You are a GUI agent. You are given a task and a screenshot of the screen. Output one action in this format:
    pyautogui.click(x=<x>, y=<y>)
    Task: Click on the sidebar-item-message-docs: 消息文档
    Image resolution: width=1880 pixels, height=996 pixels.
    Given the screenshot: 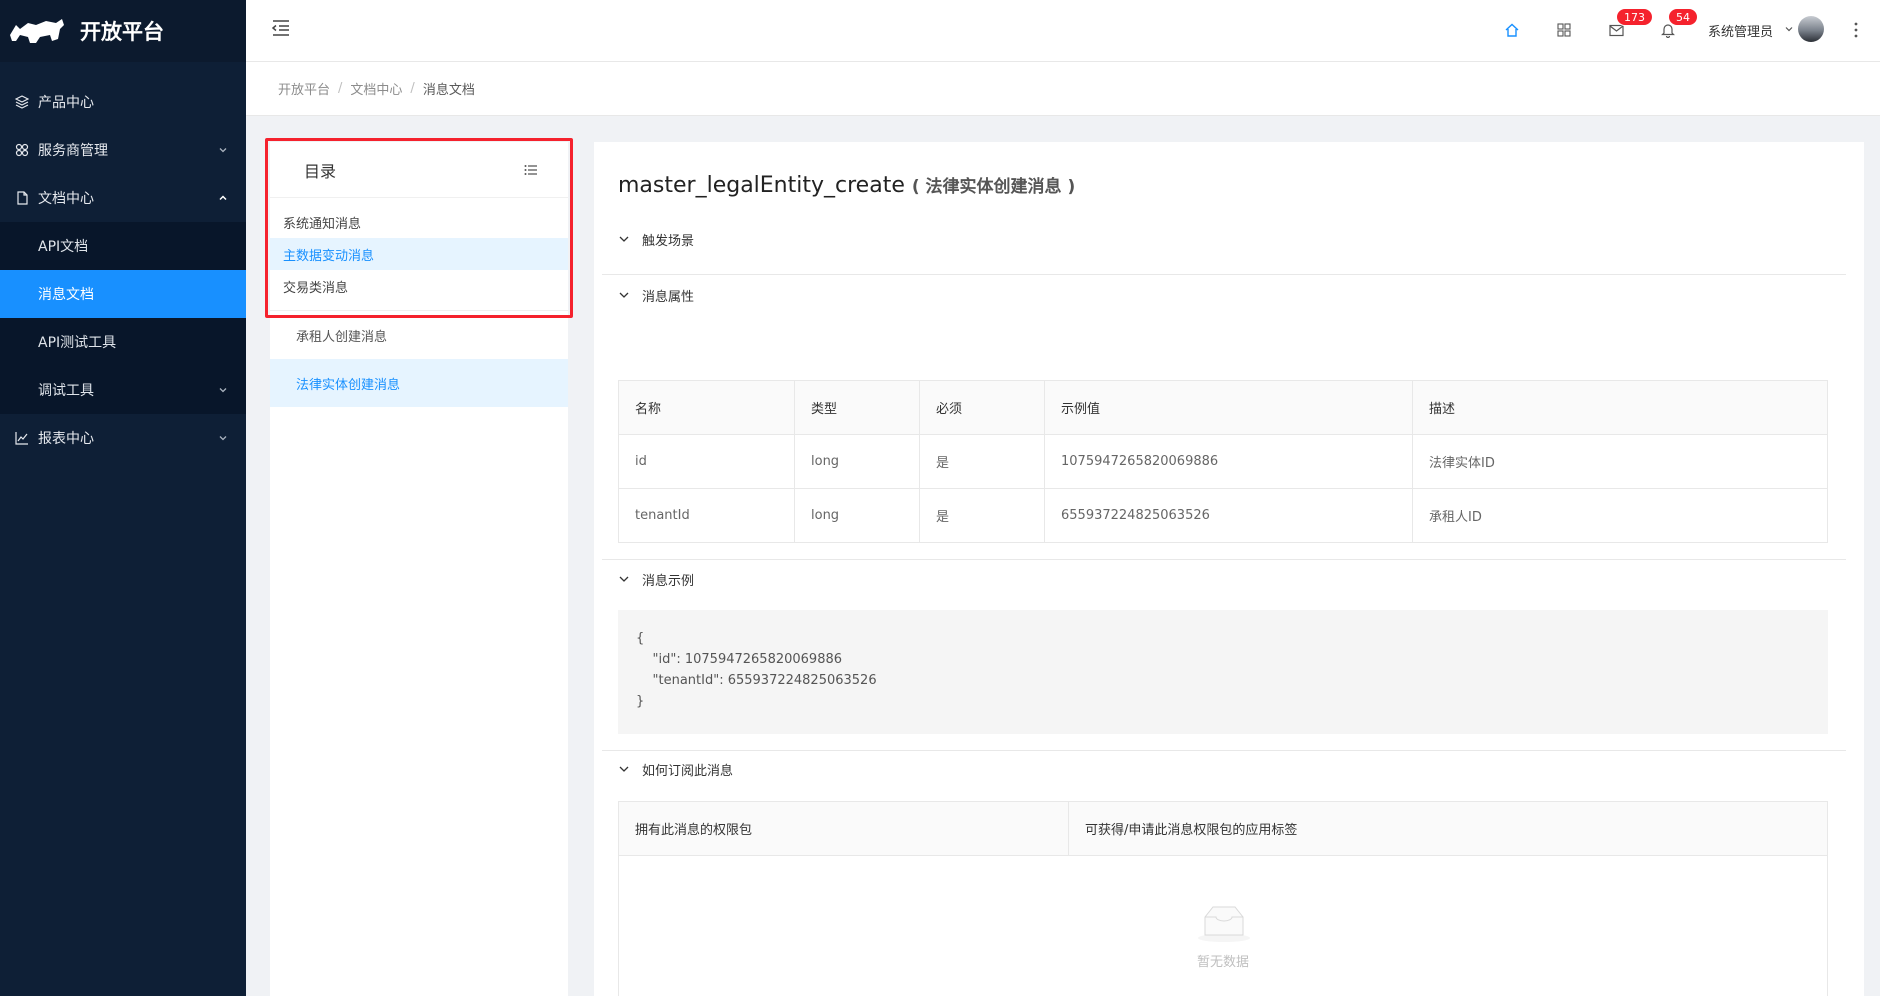 What is the action you would take?
    pyautogui.click(x=123, y=294)
    